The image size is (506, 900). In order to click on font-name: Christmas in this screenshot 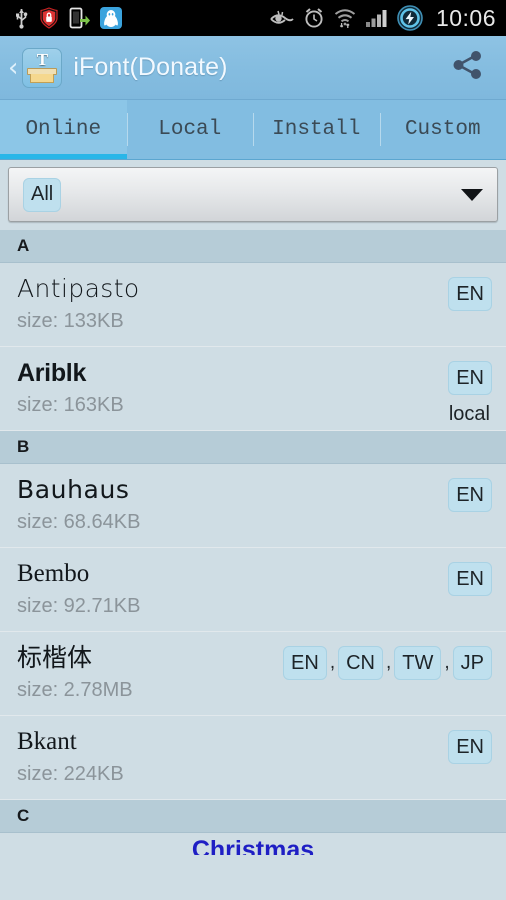, I will do `click(253, 845)`.